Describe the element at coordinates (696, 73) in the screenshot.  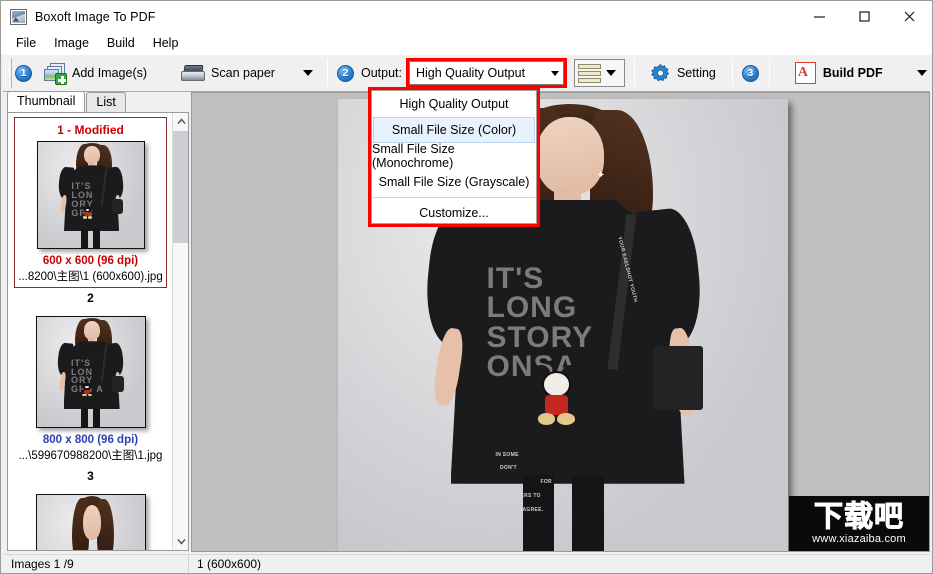
I see `setting-label: Setting` at that location.